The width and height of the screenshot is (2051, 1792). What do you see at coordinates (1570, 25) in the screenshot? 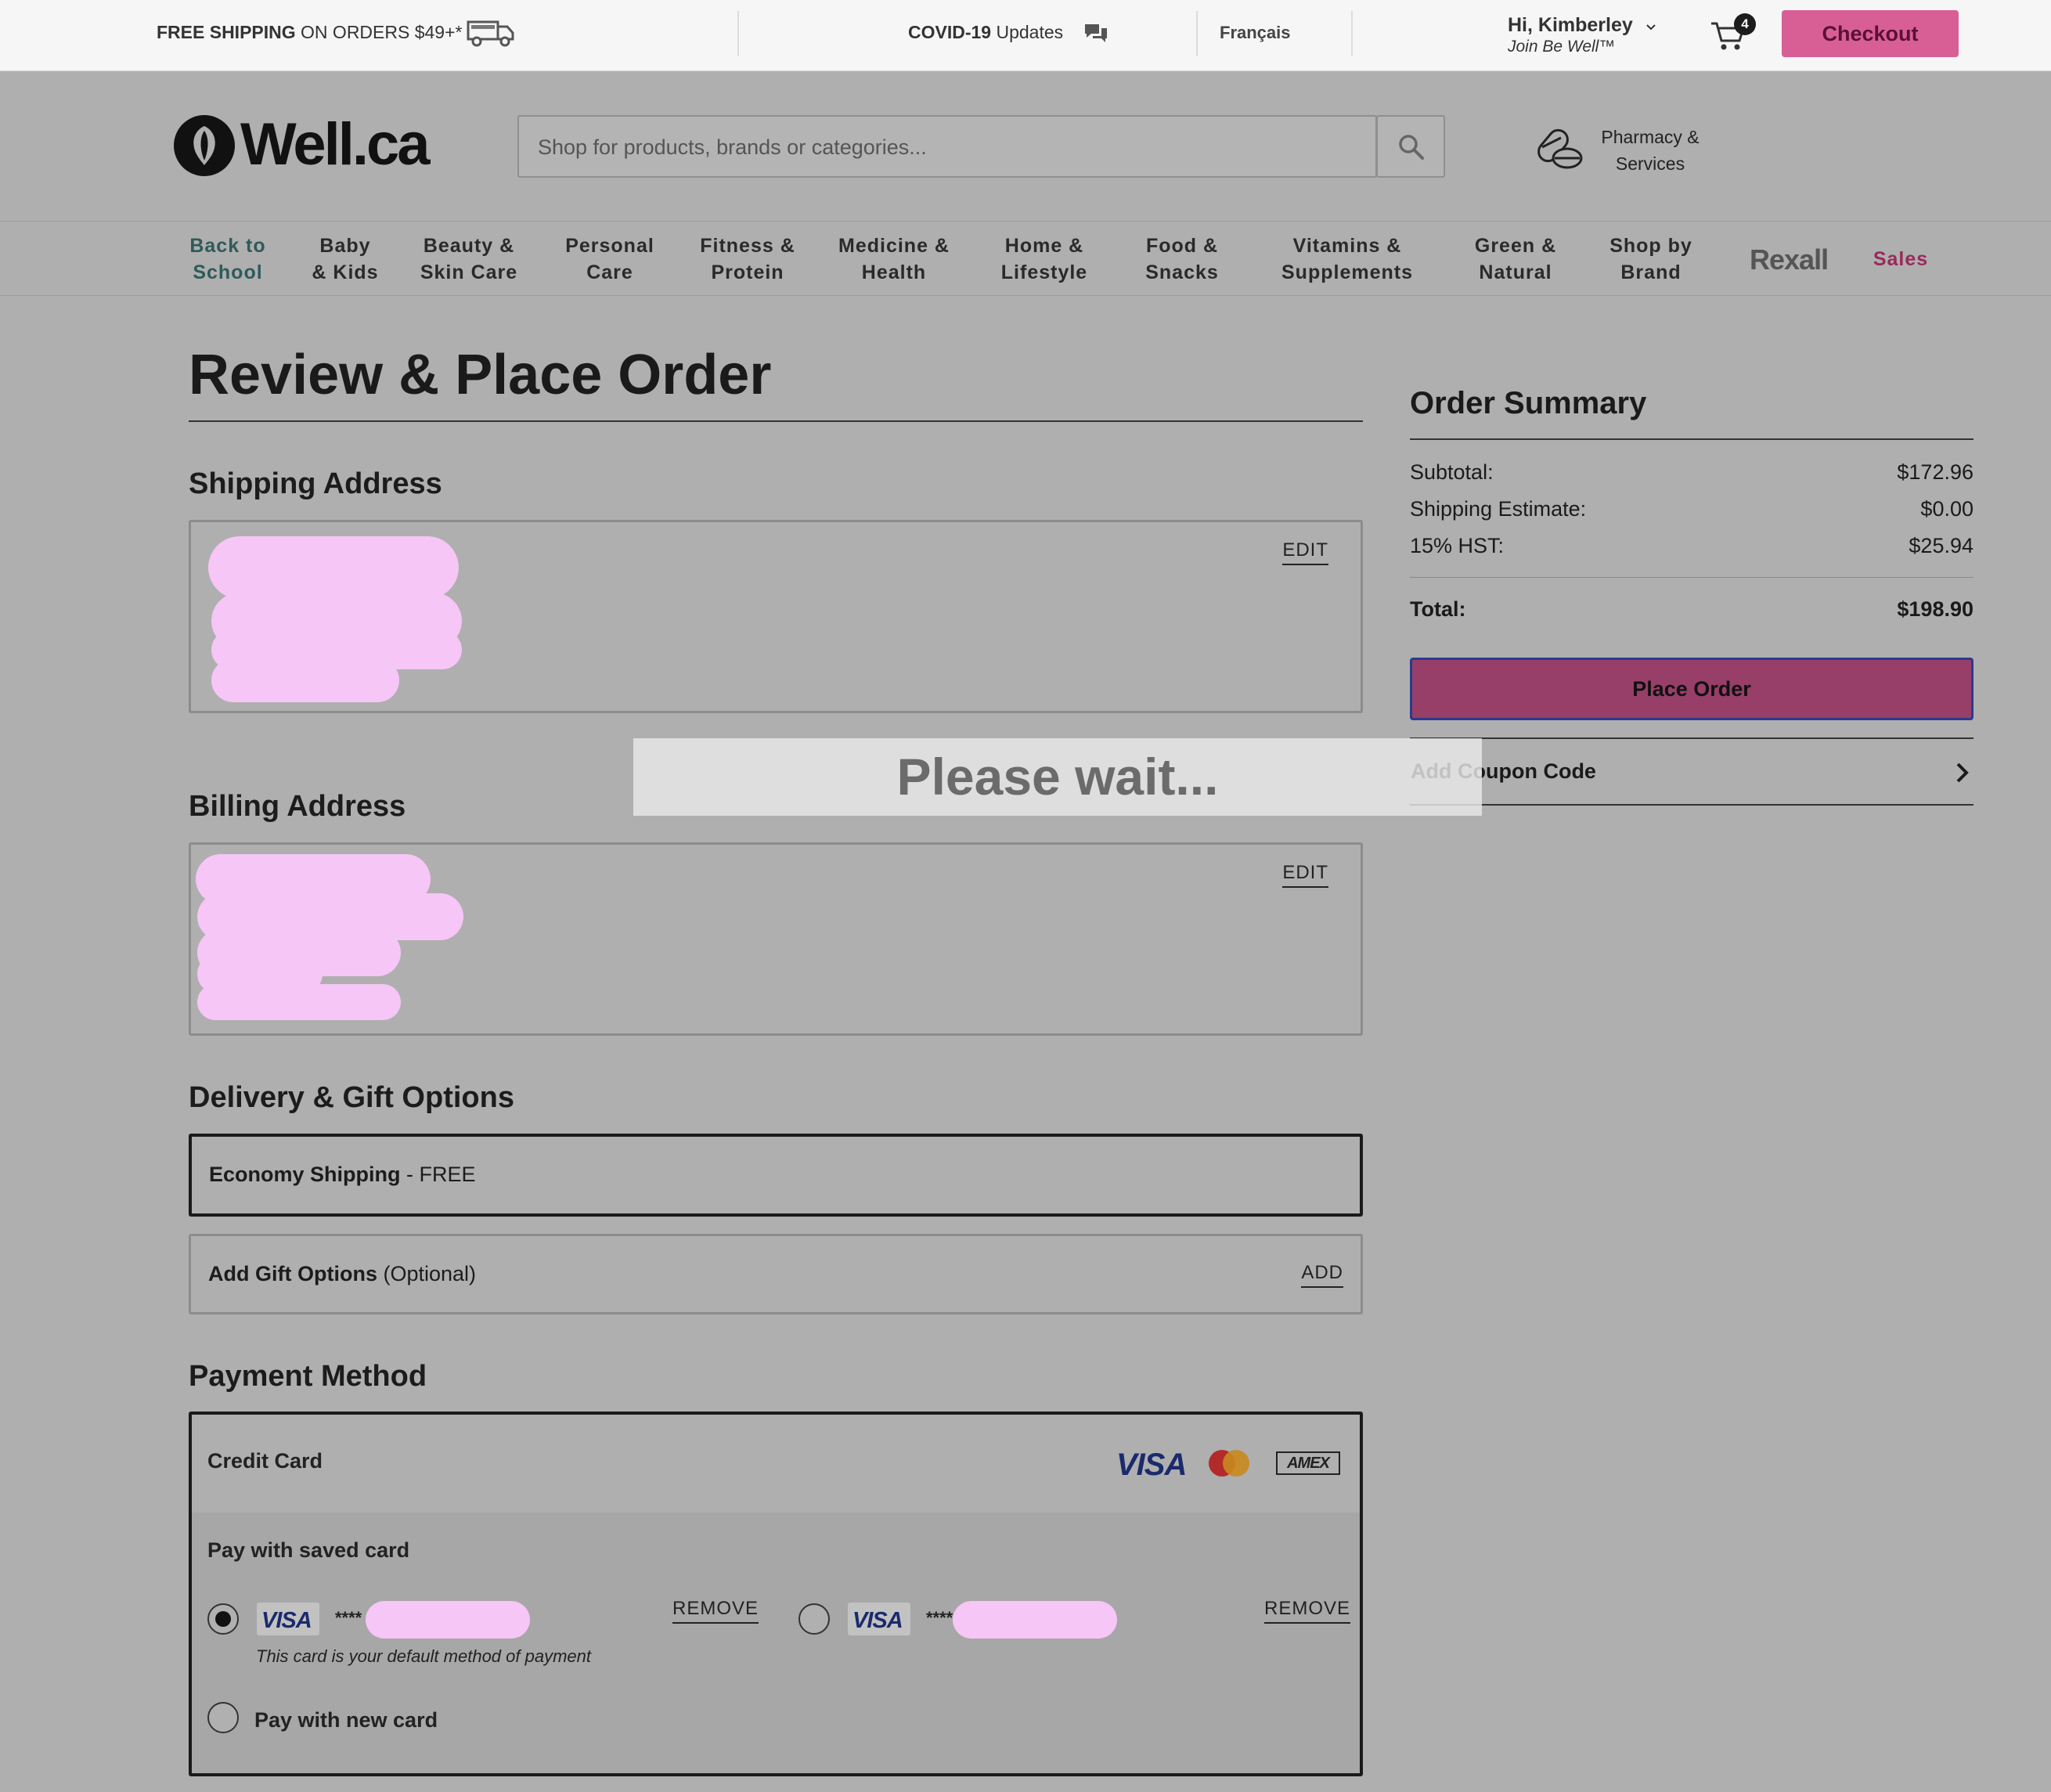
I see `account-greeting: Hi, Kimberley` at bounding box center [1570, 25].